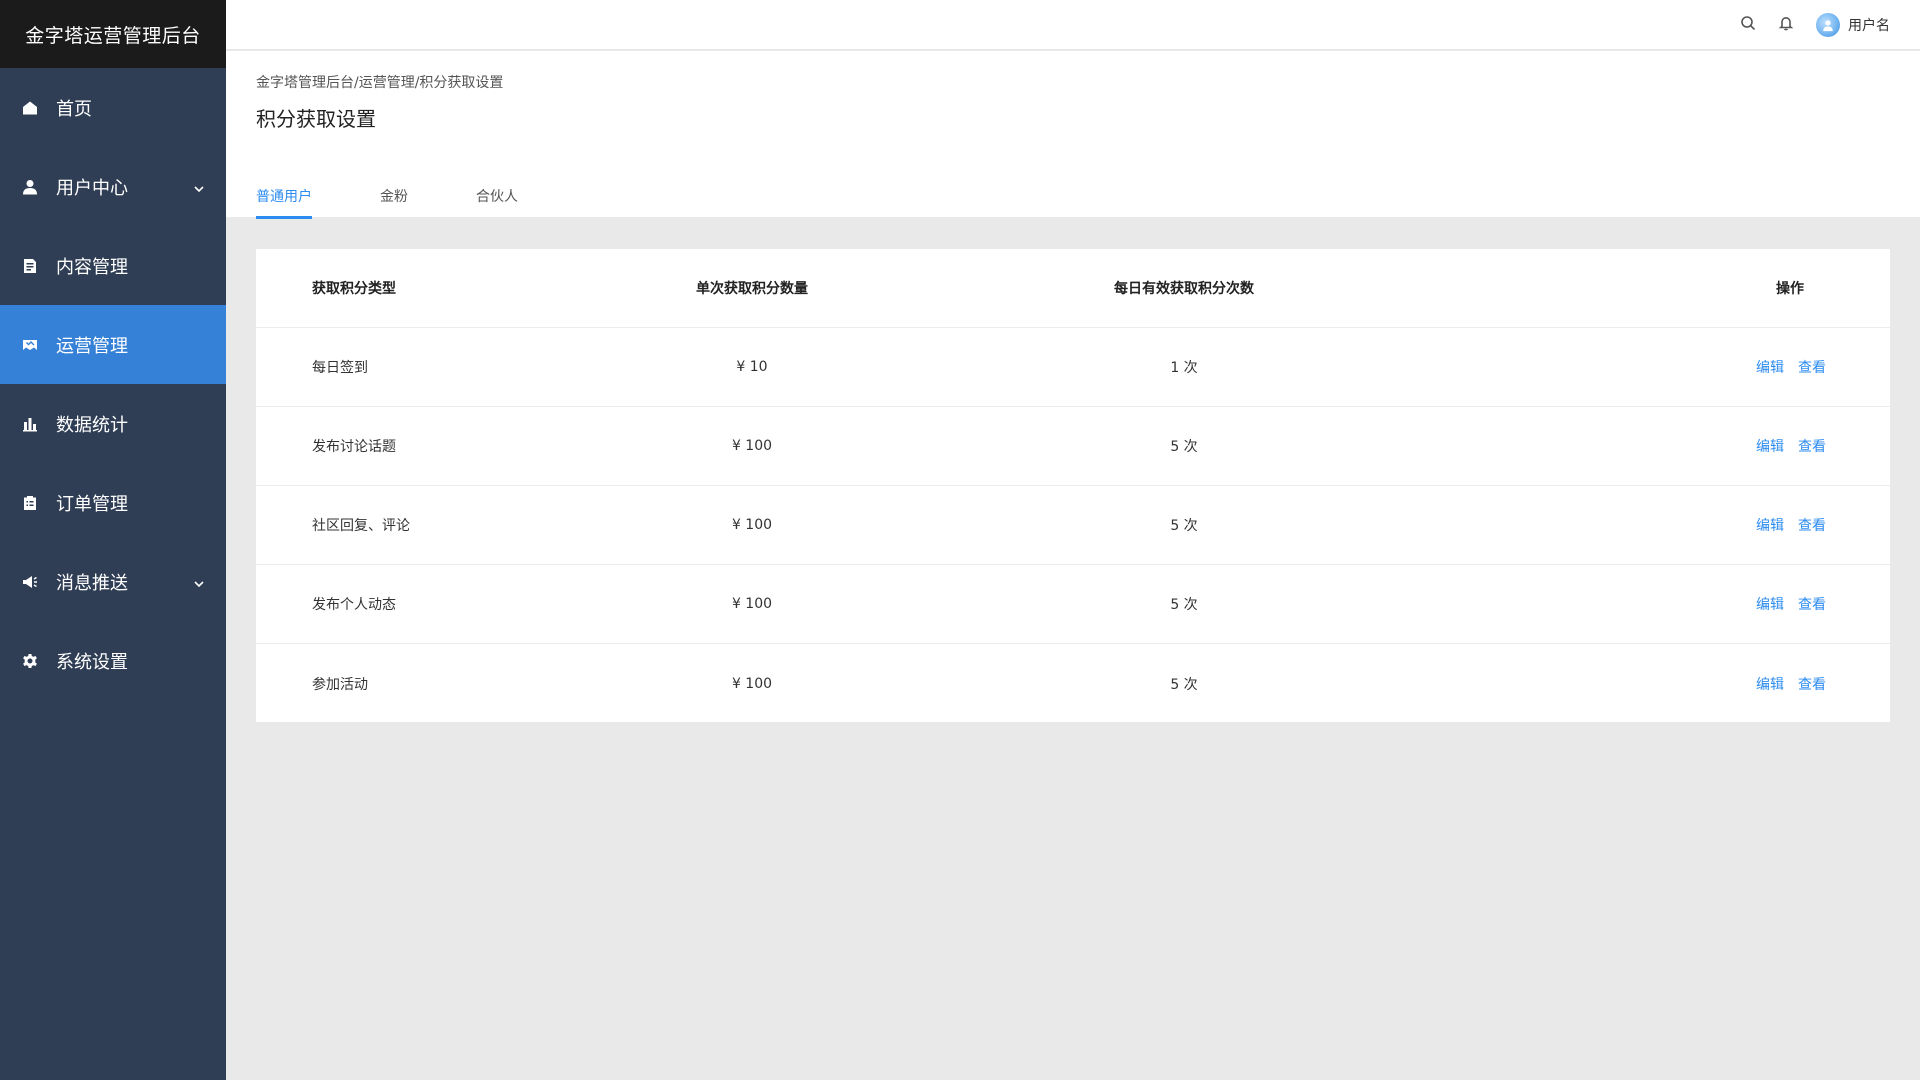 This screenshot has width=1920, height=1080. Describe the element at coordinates (1184, 368) in the screenshot. I see `cell-daily-times: 1 次` at that location.